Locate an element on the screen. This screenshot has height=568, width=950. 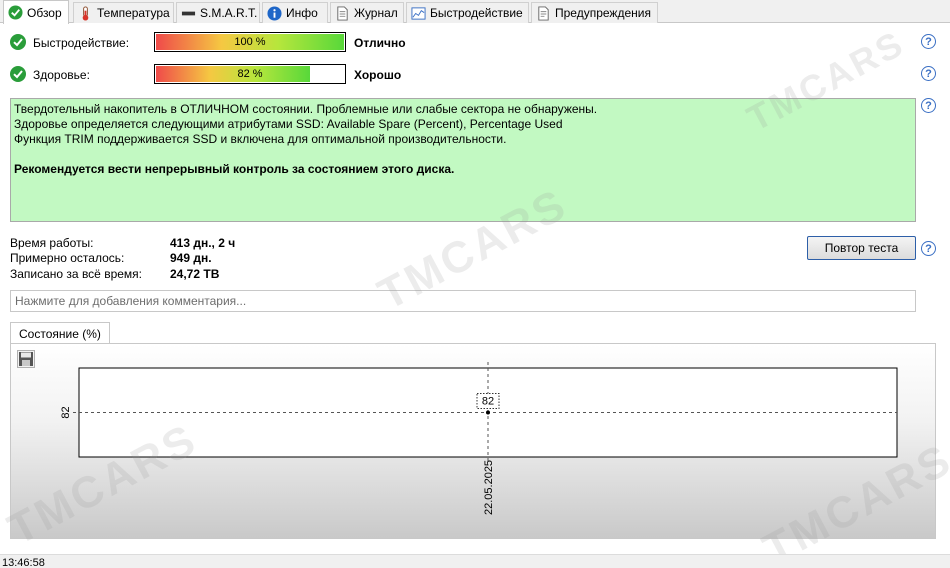
performance-bar: 100 % is located at coordinates (250, 42).